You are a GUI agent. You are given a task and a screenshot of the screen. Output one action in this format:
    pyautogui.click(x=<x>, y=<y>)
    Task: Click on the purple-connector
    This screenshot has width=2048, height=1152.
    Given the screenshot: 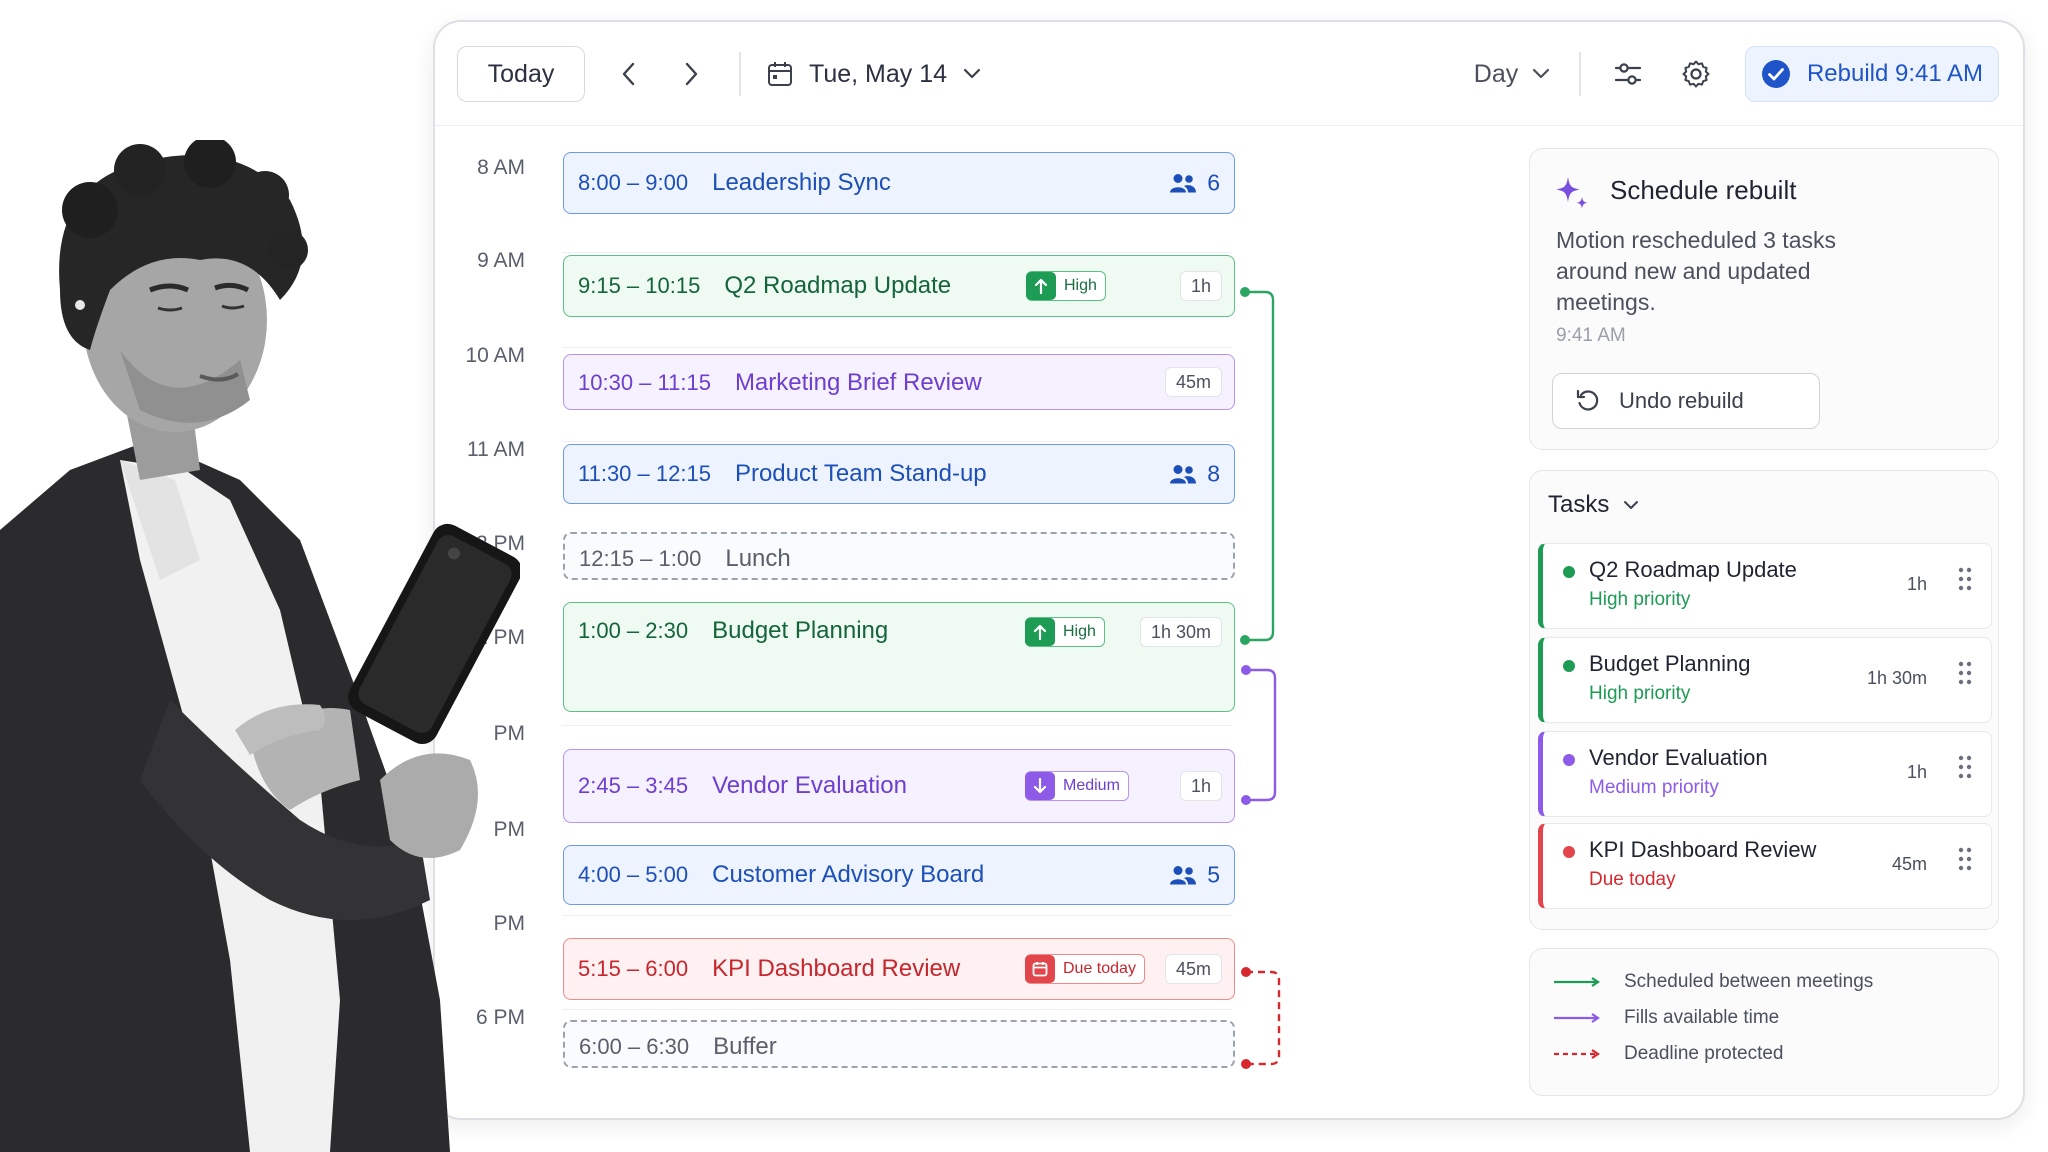 What is the action you would take?
    pyautogui.click(x=1261, y=735)
    